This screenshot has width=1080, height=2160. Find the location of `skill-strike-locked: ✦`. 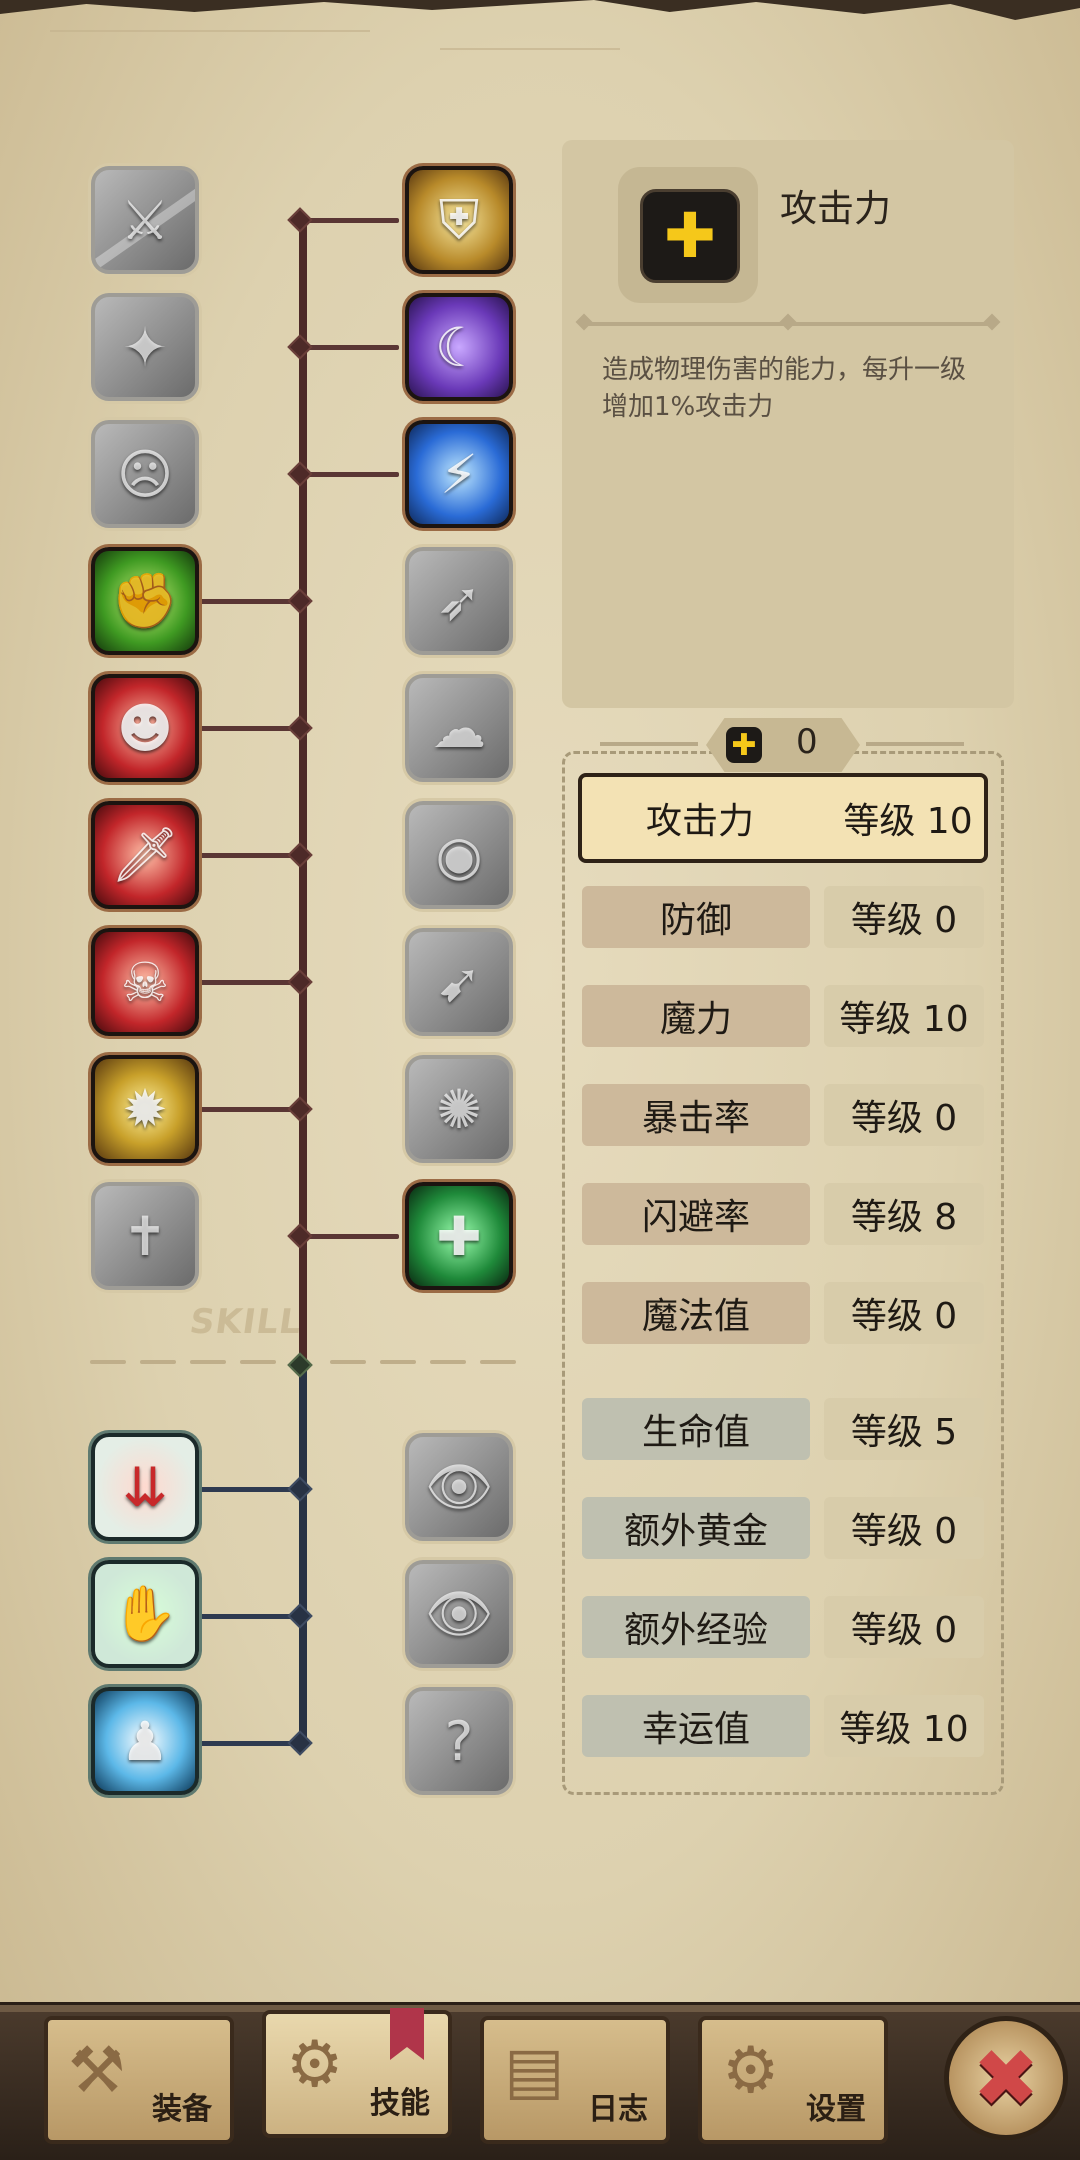

skill-strike-locked: ✦ is located at coordinates (145, 347).